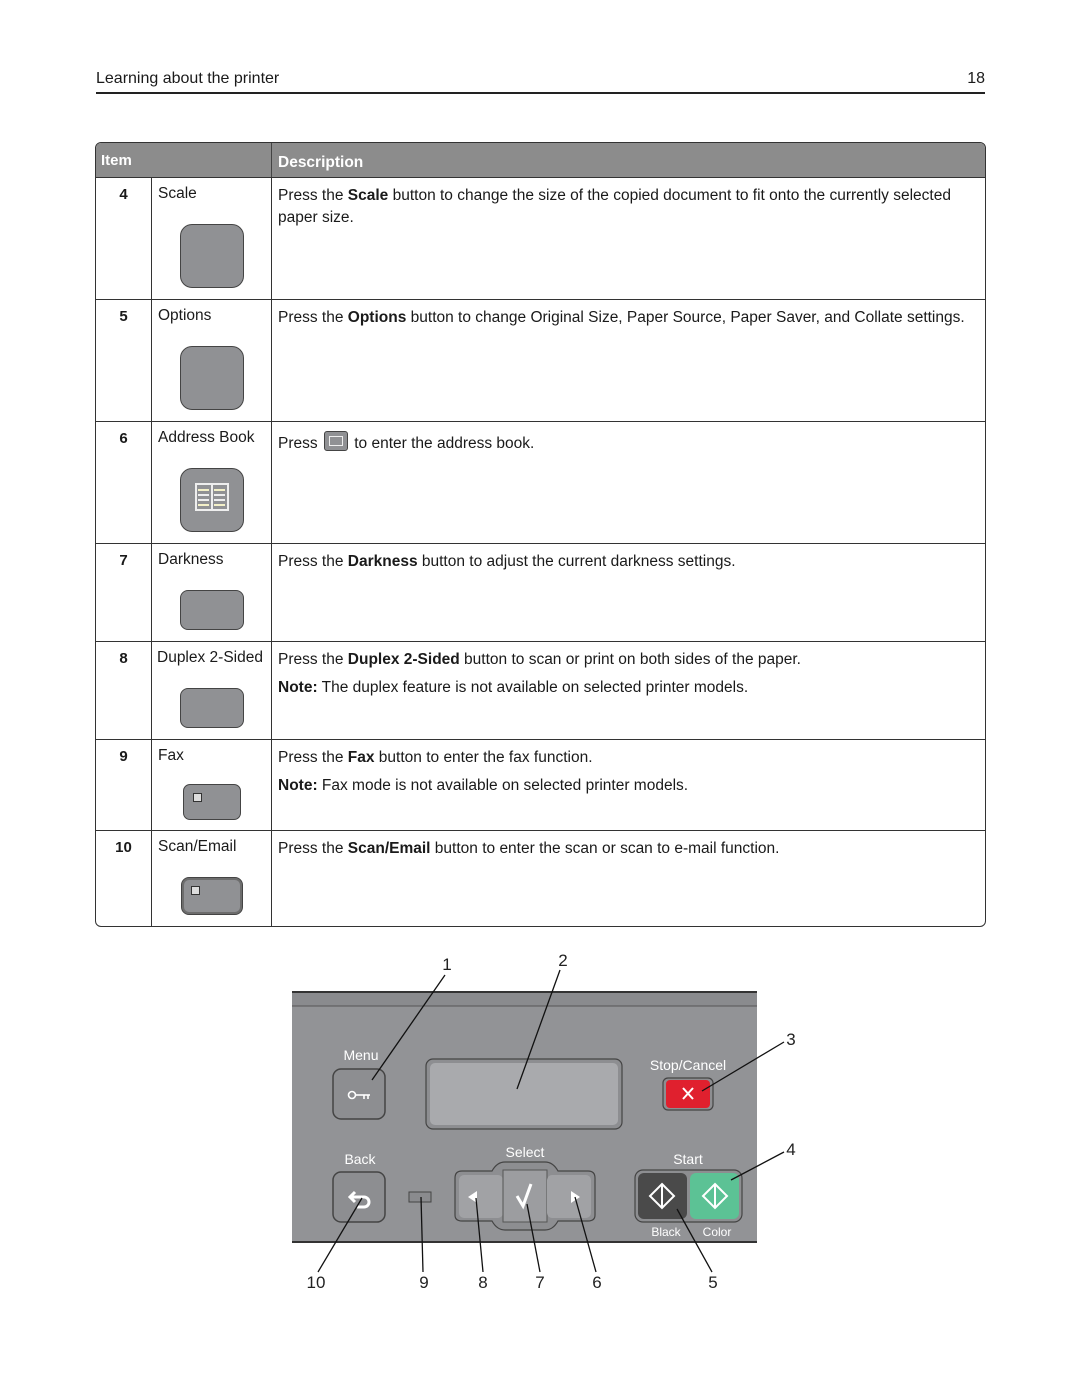 The height and width of the screenshot is (1397, 1080). I want to click on callout-5: 5, so click(712, 1282).